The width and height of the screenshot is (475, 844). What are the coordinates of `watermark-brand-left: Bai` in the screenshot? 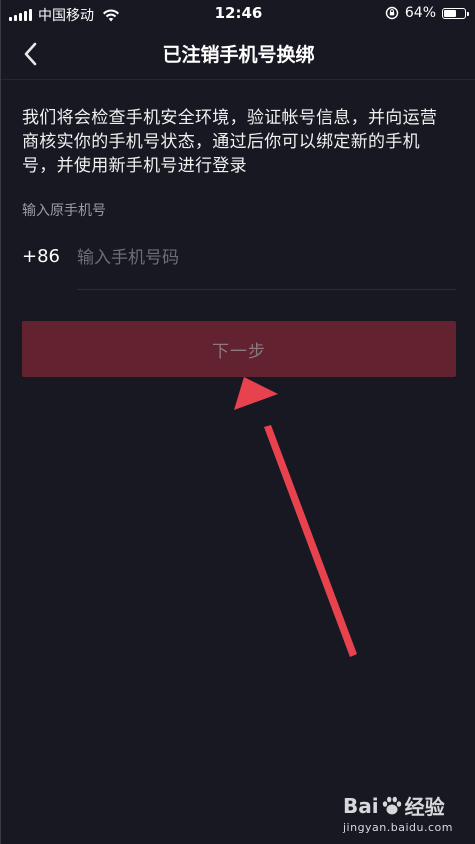 It's located at (360, 805).